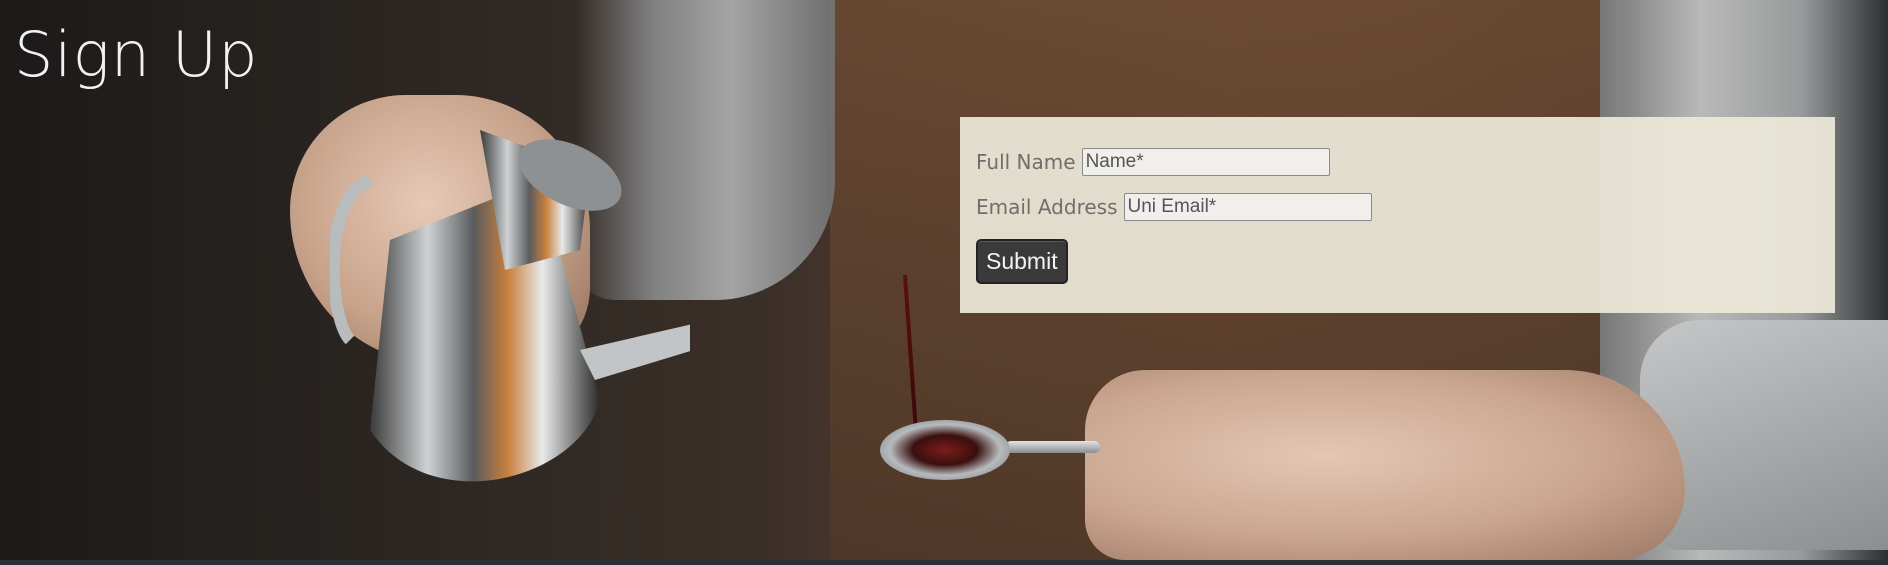  I want to click on full-name-label: Full Name, so click(1026, 162).